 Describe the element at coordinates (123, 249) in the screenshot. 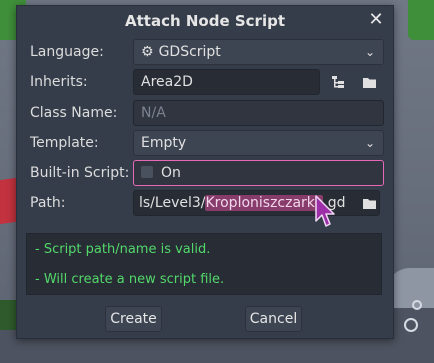

I see `status-line-valid: - Script path/name is valid.` at that location.